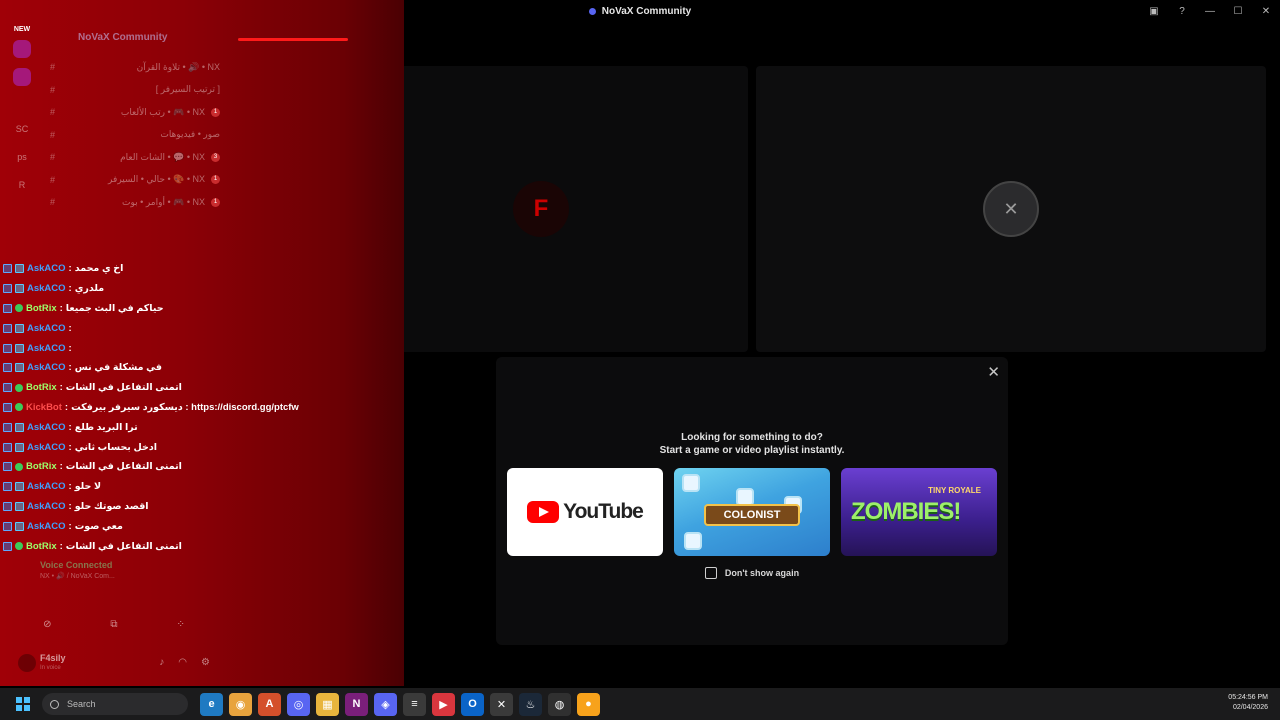  What do you see at coordinates (472, 704) in the screenshot?
I see `outlook-icon: O` at bounding box center [472, 704].